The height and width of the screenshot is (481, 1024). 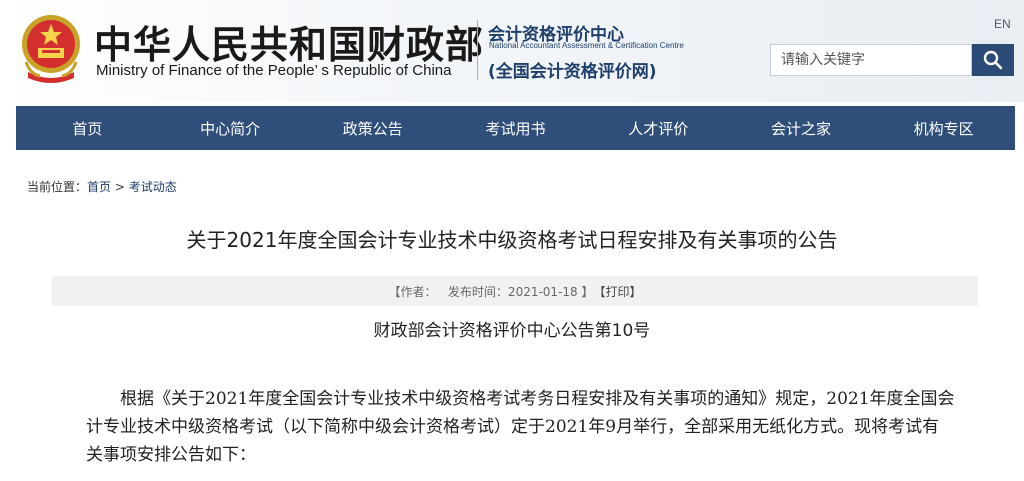 I want to click on ministry-name-cn: 中华人民共和国财政部, so click(x=289, y=45).